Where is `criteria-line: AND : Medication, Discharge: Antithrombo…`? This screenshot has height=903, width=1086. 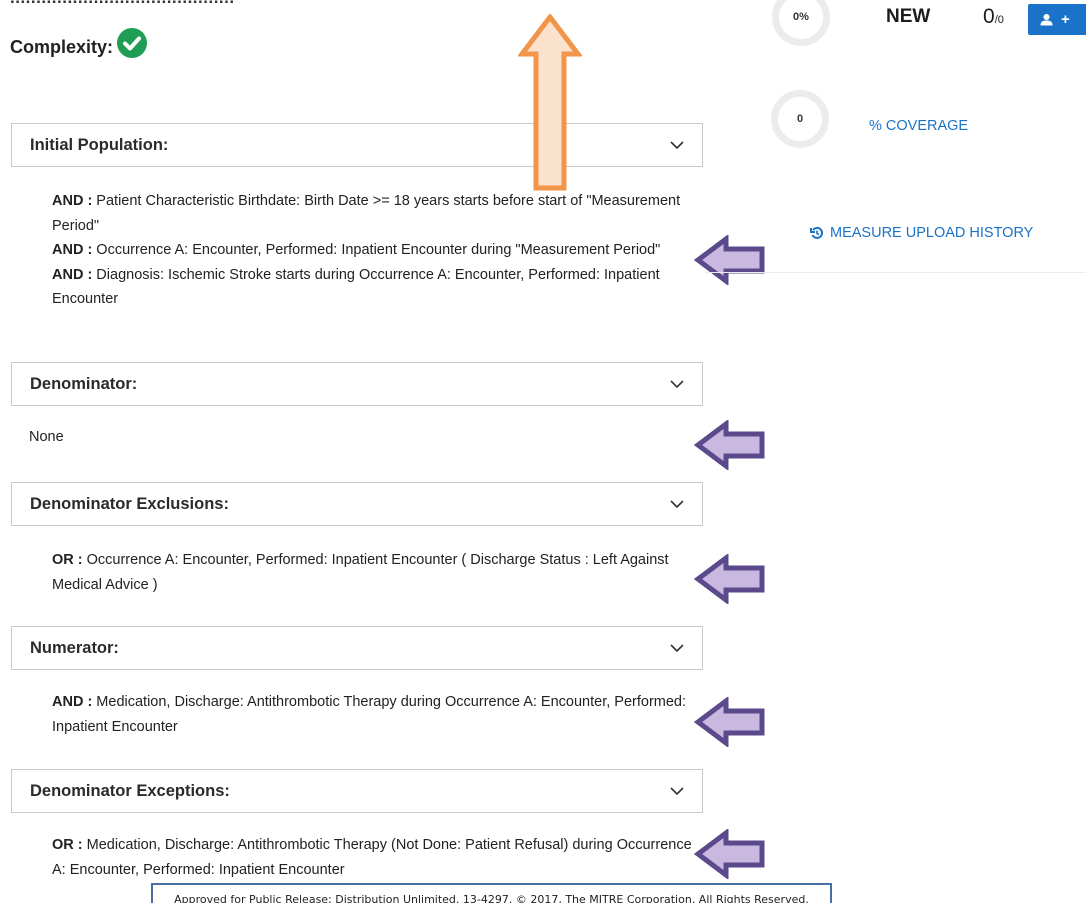
criteria-line: AND : Medication, Discharge: Antithrombo… is located at coordinates (377, 714).